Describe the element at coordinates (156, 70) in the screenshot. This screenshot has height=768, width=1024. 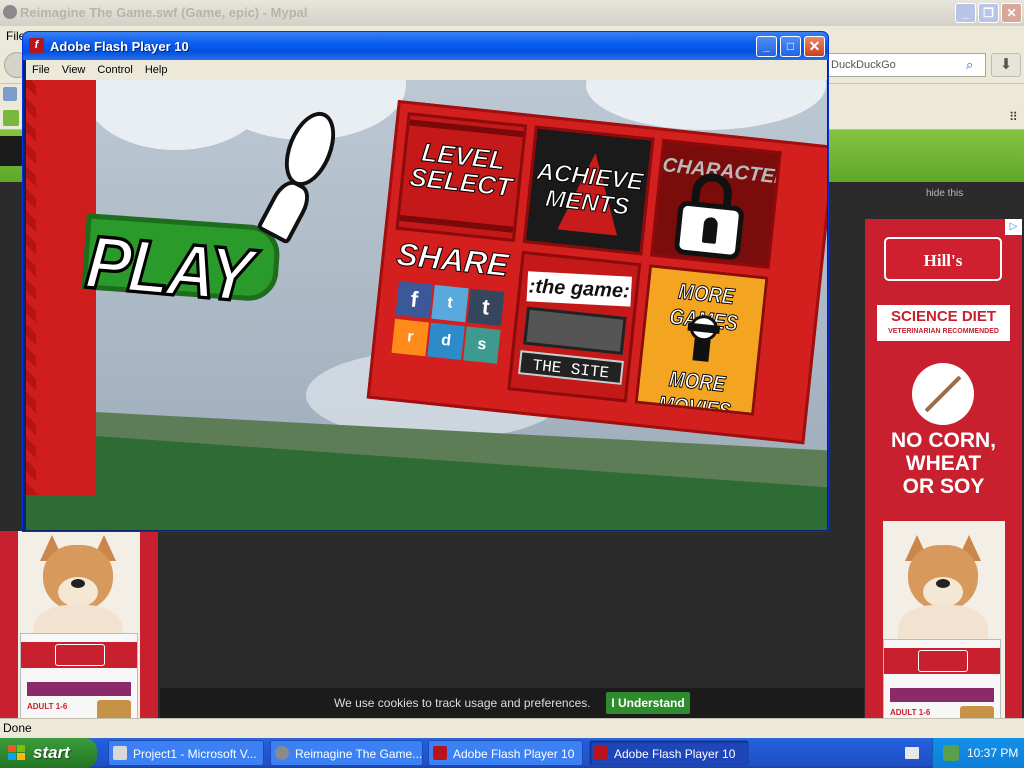
I see `menu-help: Help` at that location.